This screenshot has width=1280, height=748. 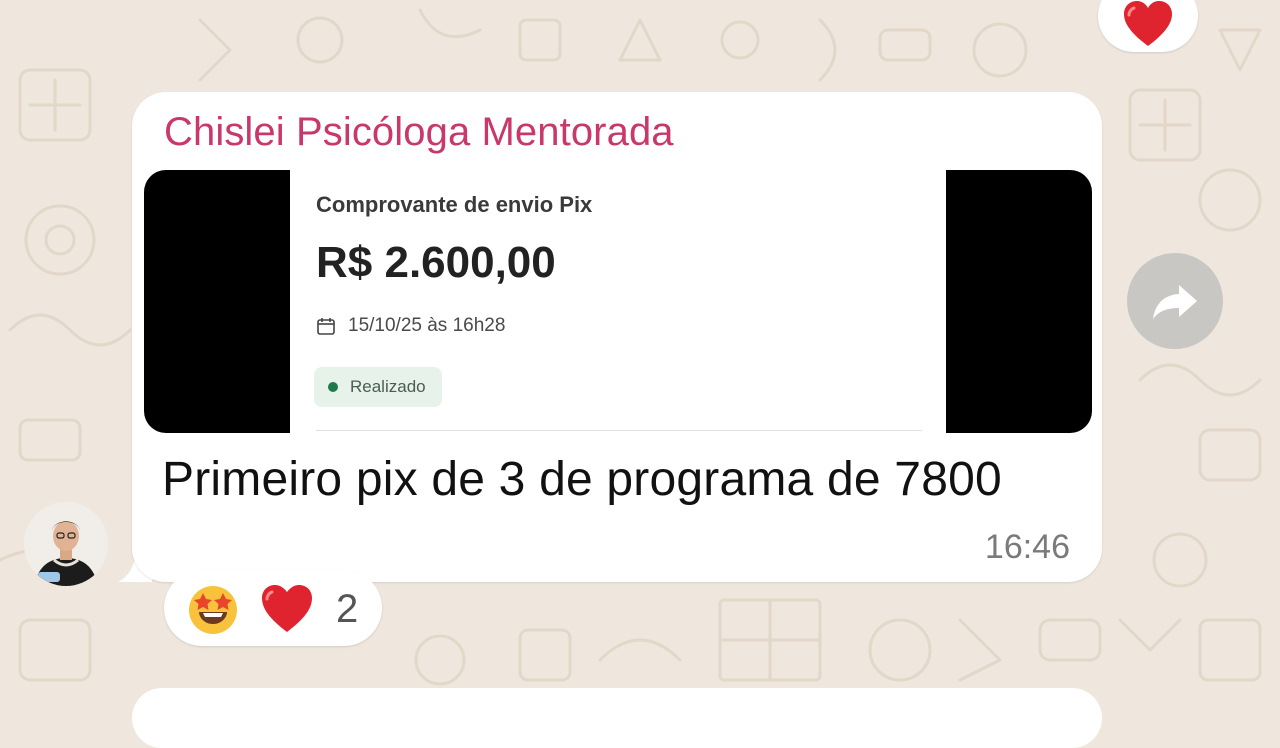 What do you see at coordinates (454, 204) in the screenshot?
I see `receipt-title: Comprovante de envio Pix` at bounding box center [454, 204].